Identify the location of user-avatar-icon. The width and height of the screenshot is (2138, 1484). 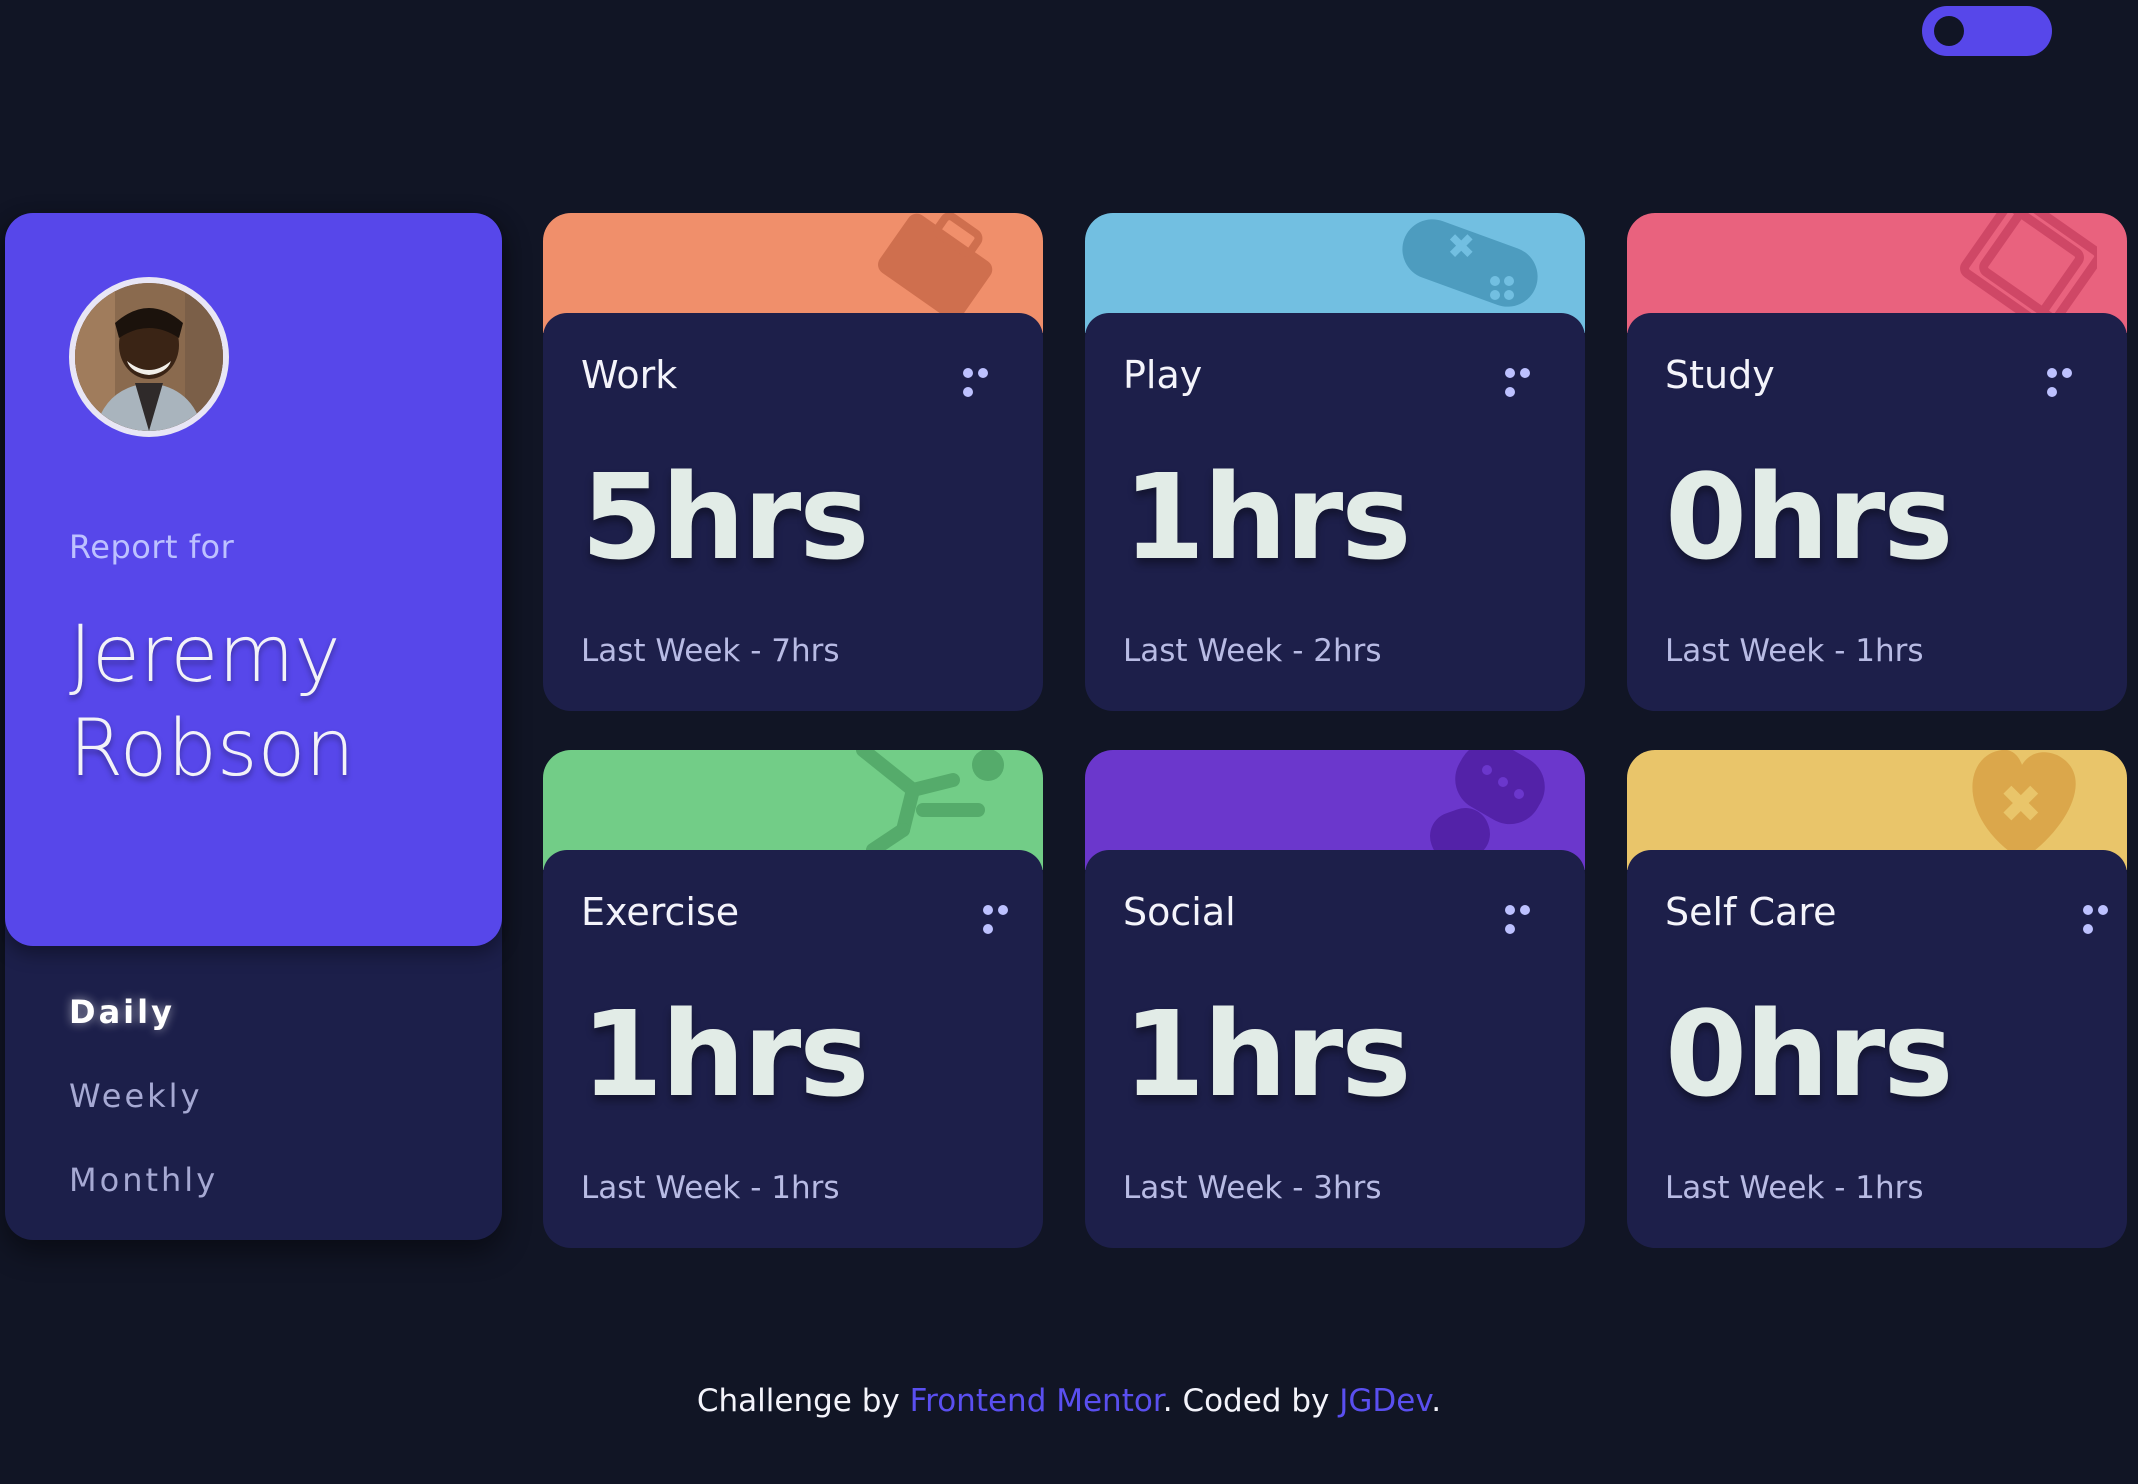
(149, 357).